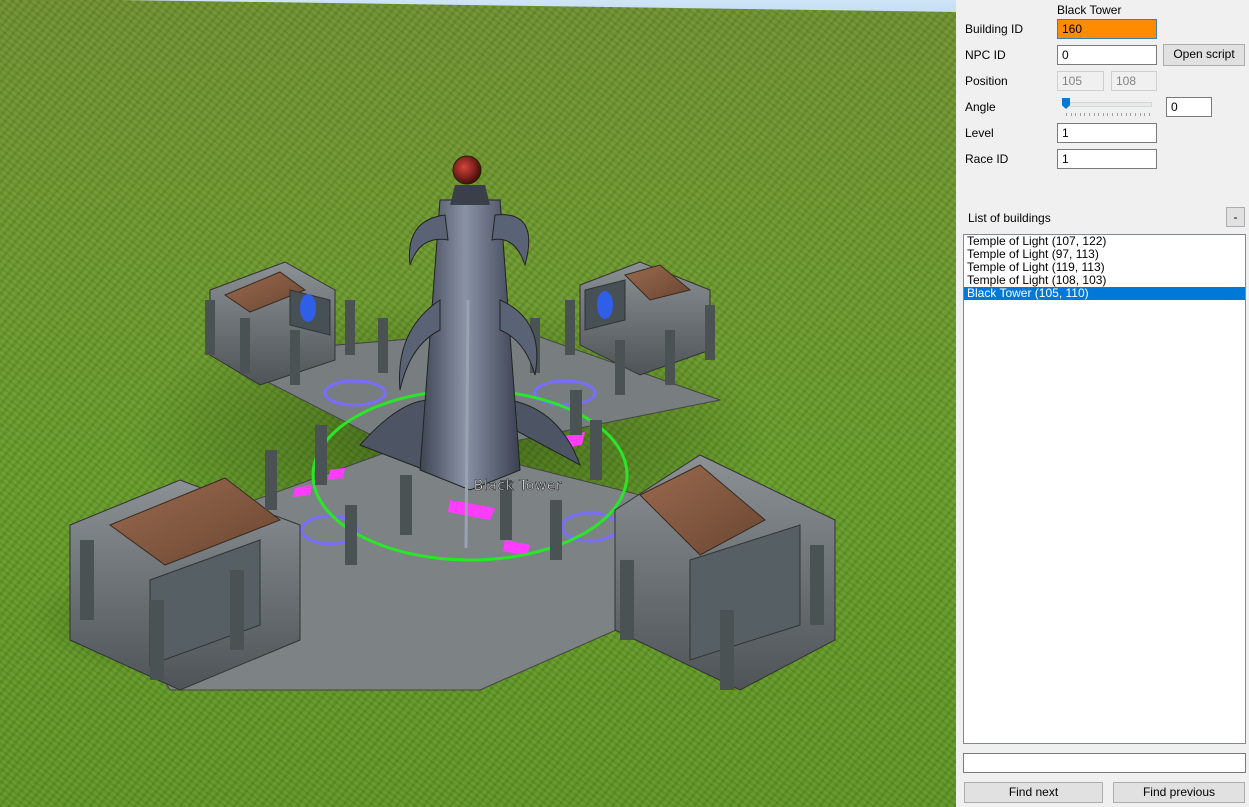 Image resolution: width=1249 pixels, height=807 pixels. Describe the element at coordinates (994, 29) in the screenshot. I see `building-id-label: Building ID` at that location.